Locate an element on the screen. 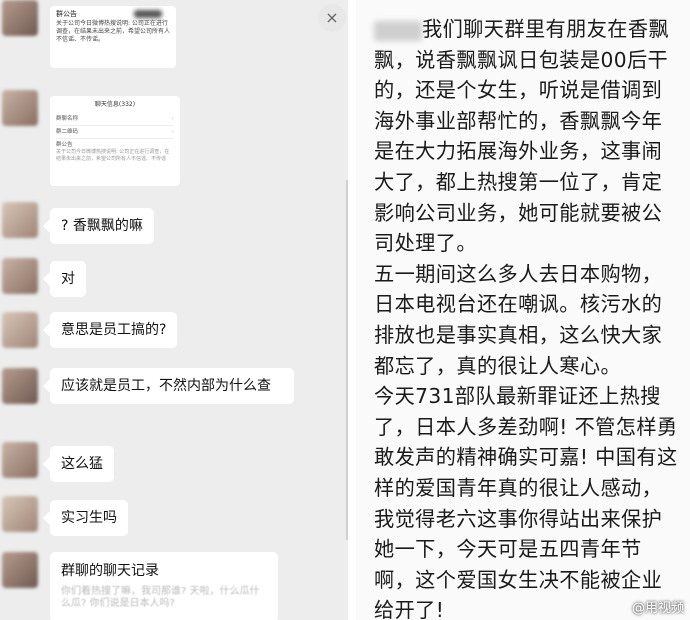 Image resolution: width=690 pixels, height=620 pixels. chat-message: 对 is located at coordinates (68, 279).